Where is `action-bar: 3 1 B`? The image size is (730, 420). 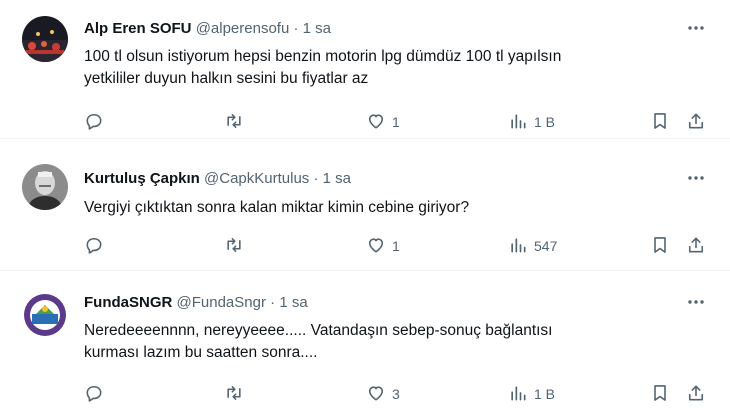
action-bar: 3 1 B is located at coordinates (365, 394).